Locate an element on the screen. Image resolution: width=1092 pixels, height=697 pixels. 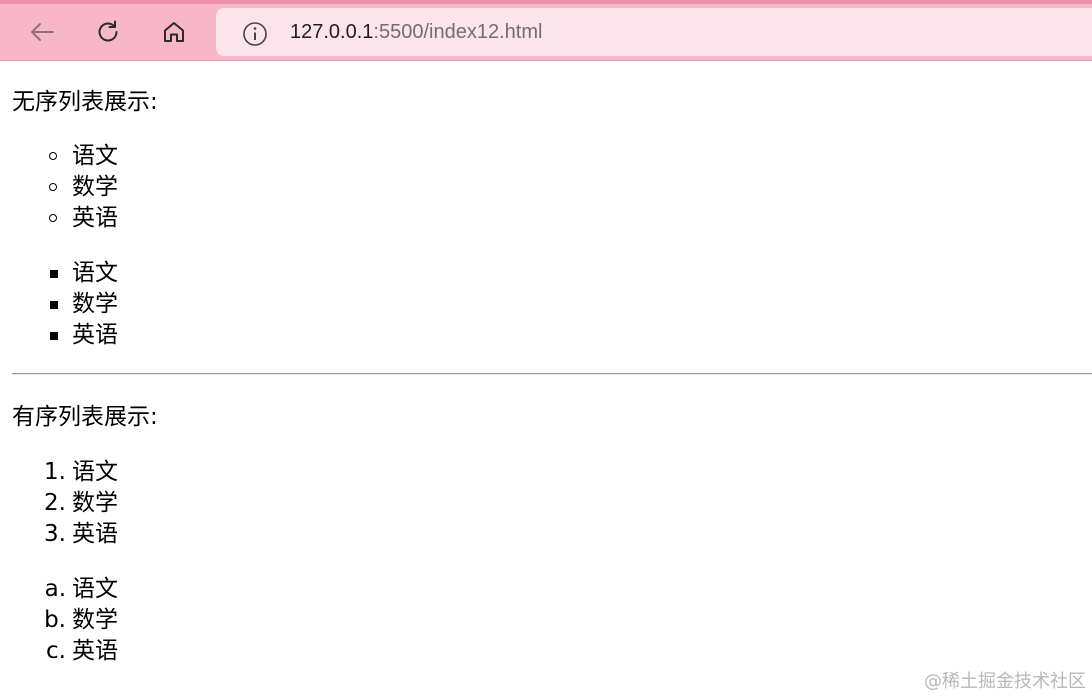
browser-toolbar: 127.0.0.1:5500/index12.html is located at coordinates (546, 30).